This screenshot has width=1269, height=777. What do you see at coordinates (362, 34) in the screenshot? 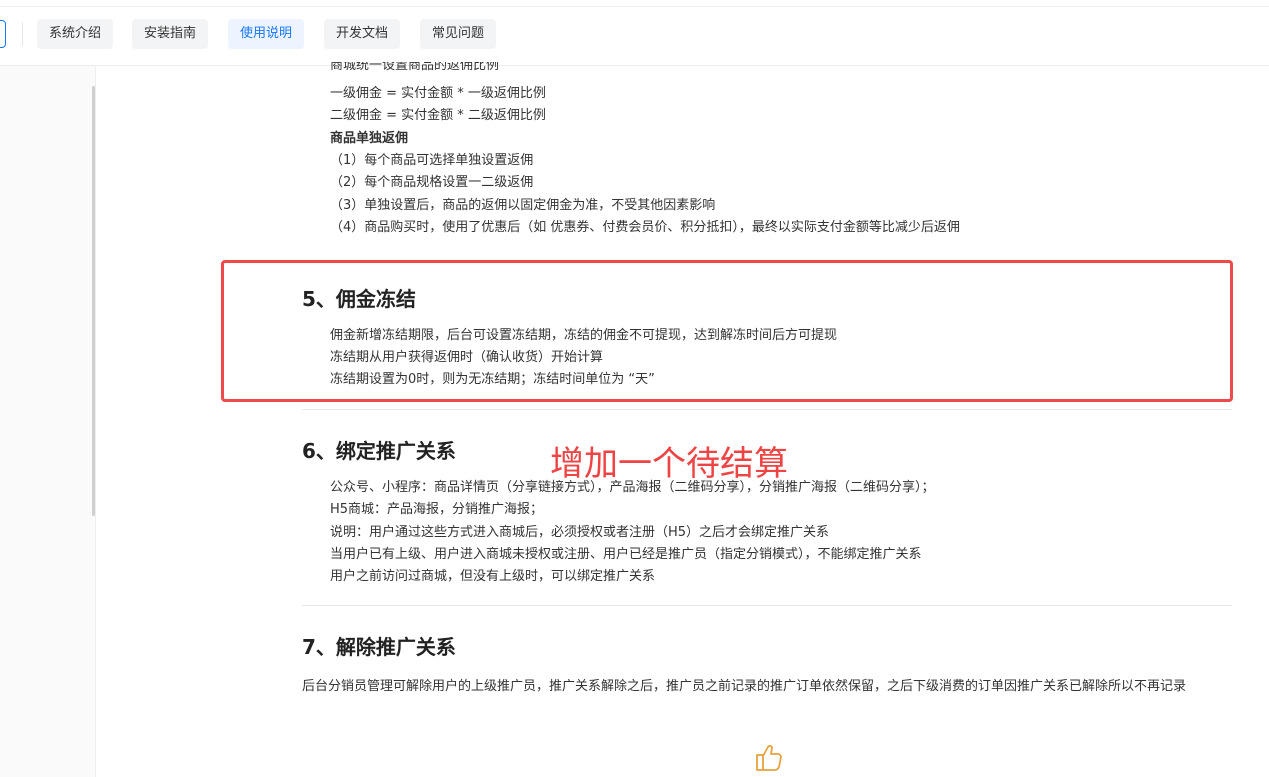
I see `tab-dev-docs: 开发文档` at bounding box center [362, 34].